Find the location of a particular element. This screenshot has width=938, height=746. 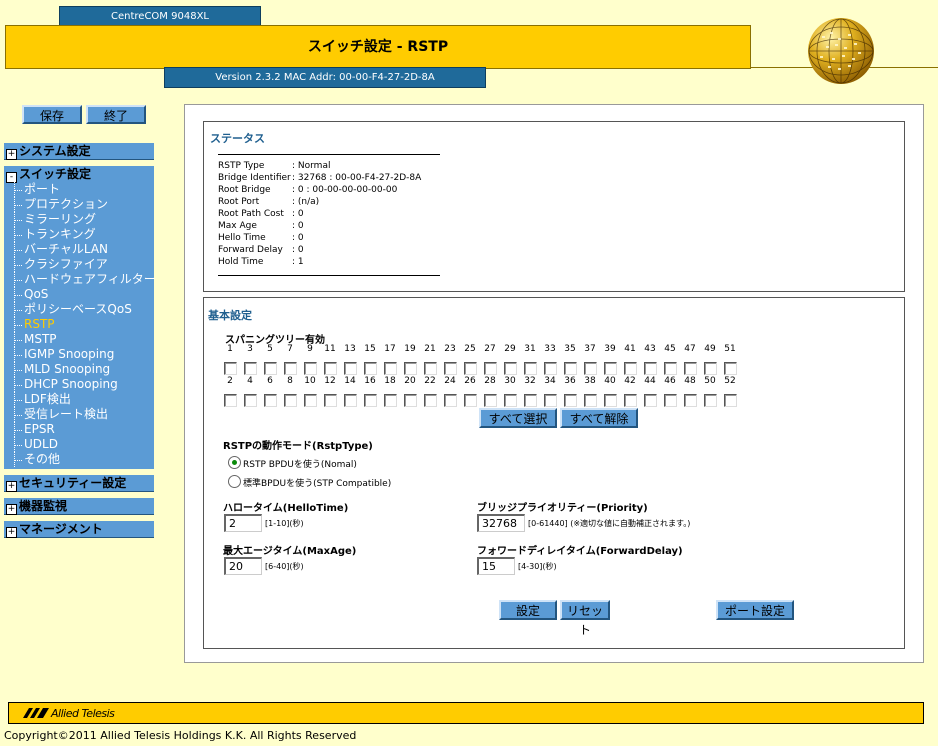

port-32-checkbox is located at coordinates (530, 400).